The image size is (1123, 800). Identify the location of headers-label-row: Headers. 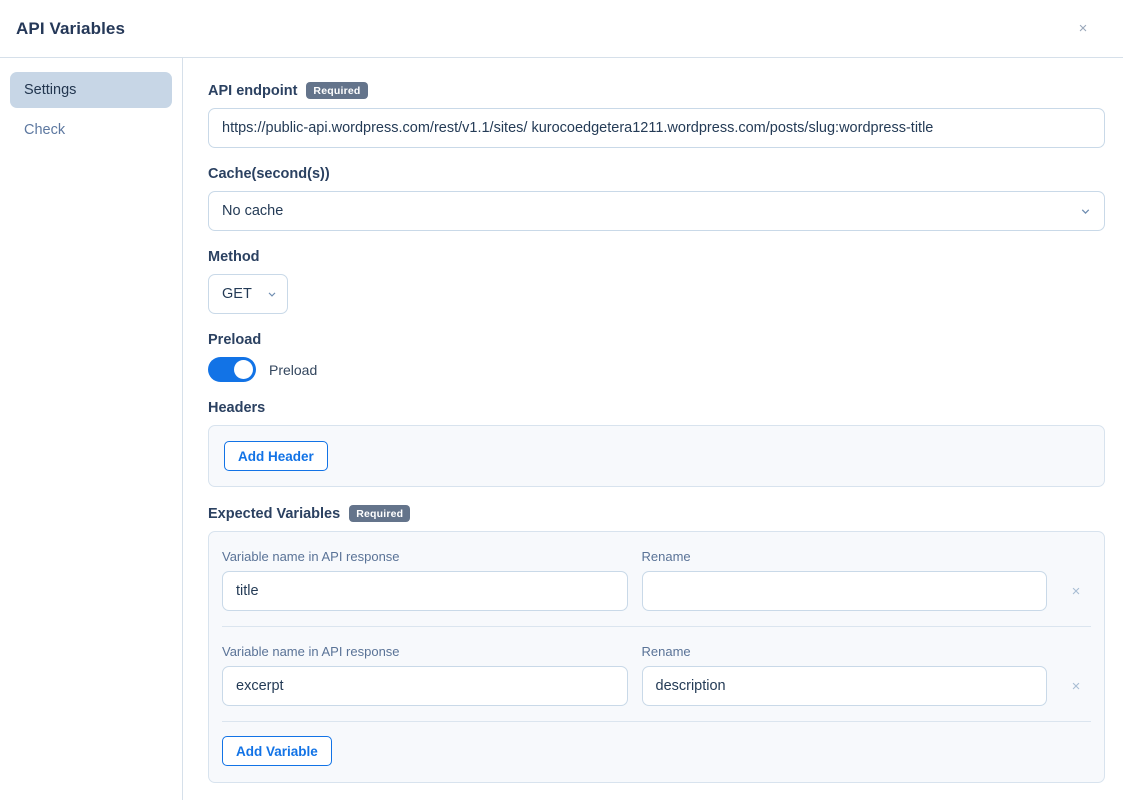
(656, 408).